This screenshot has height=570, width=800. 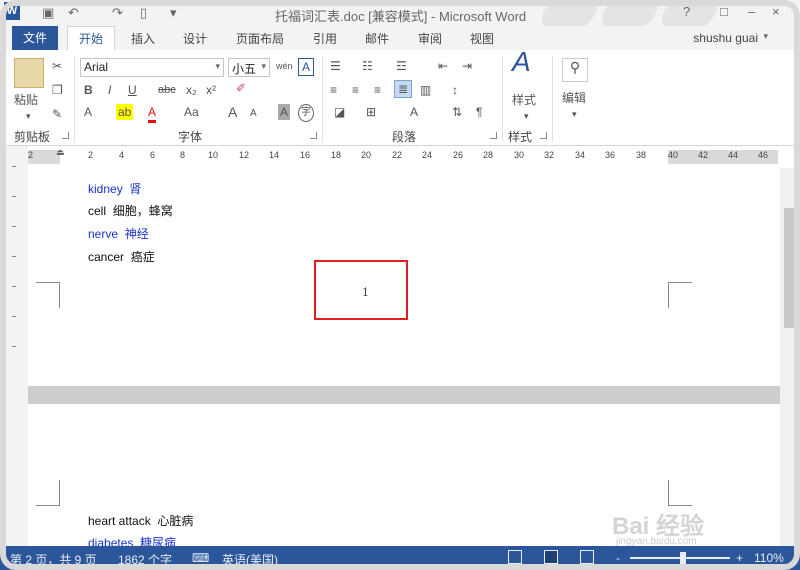 I want to click on text-effects-icon: A, so click(x=88, y=112).